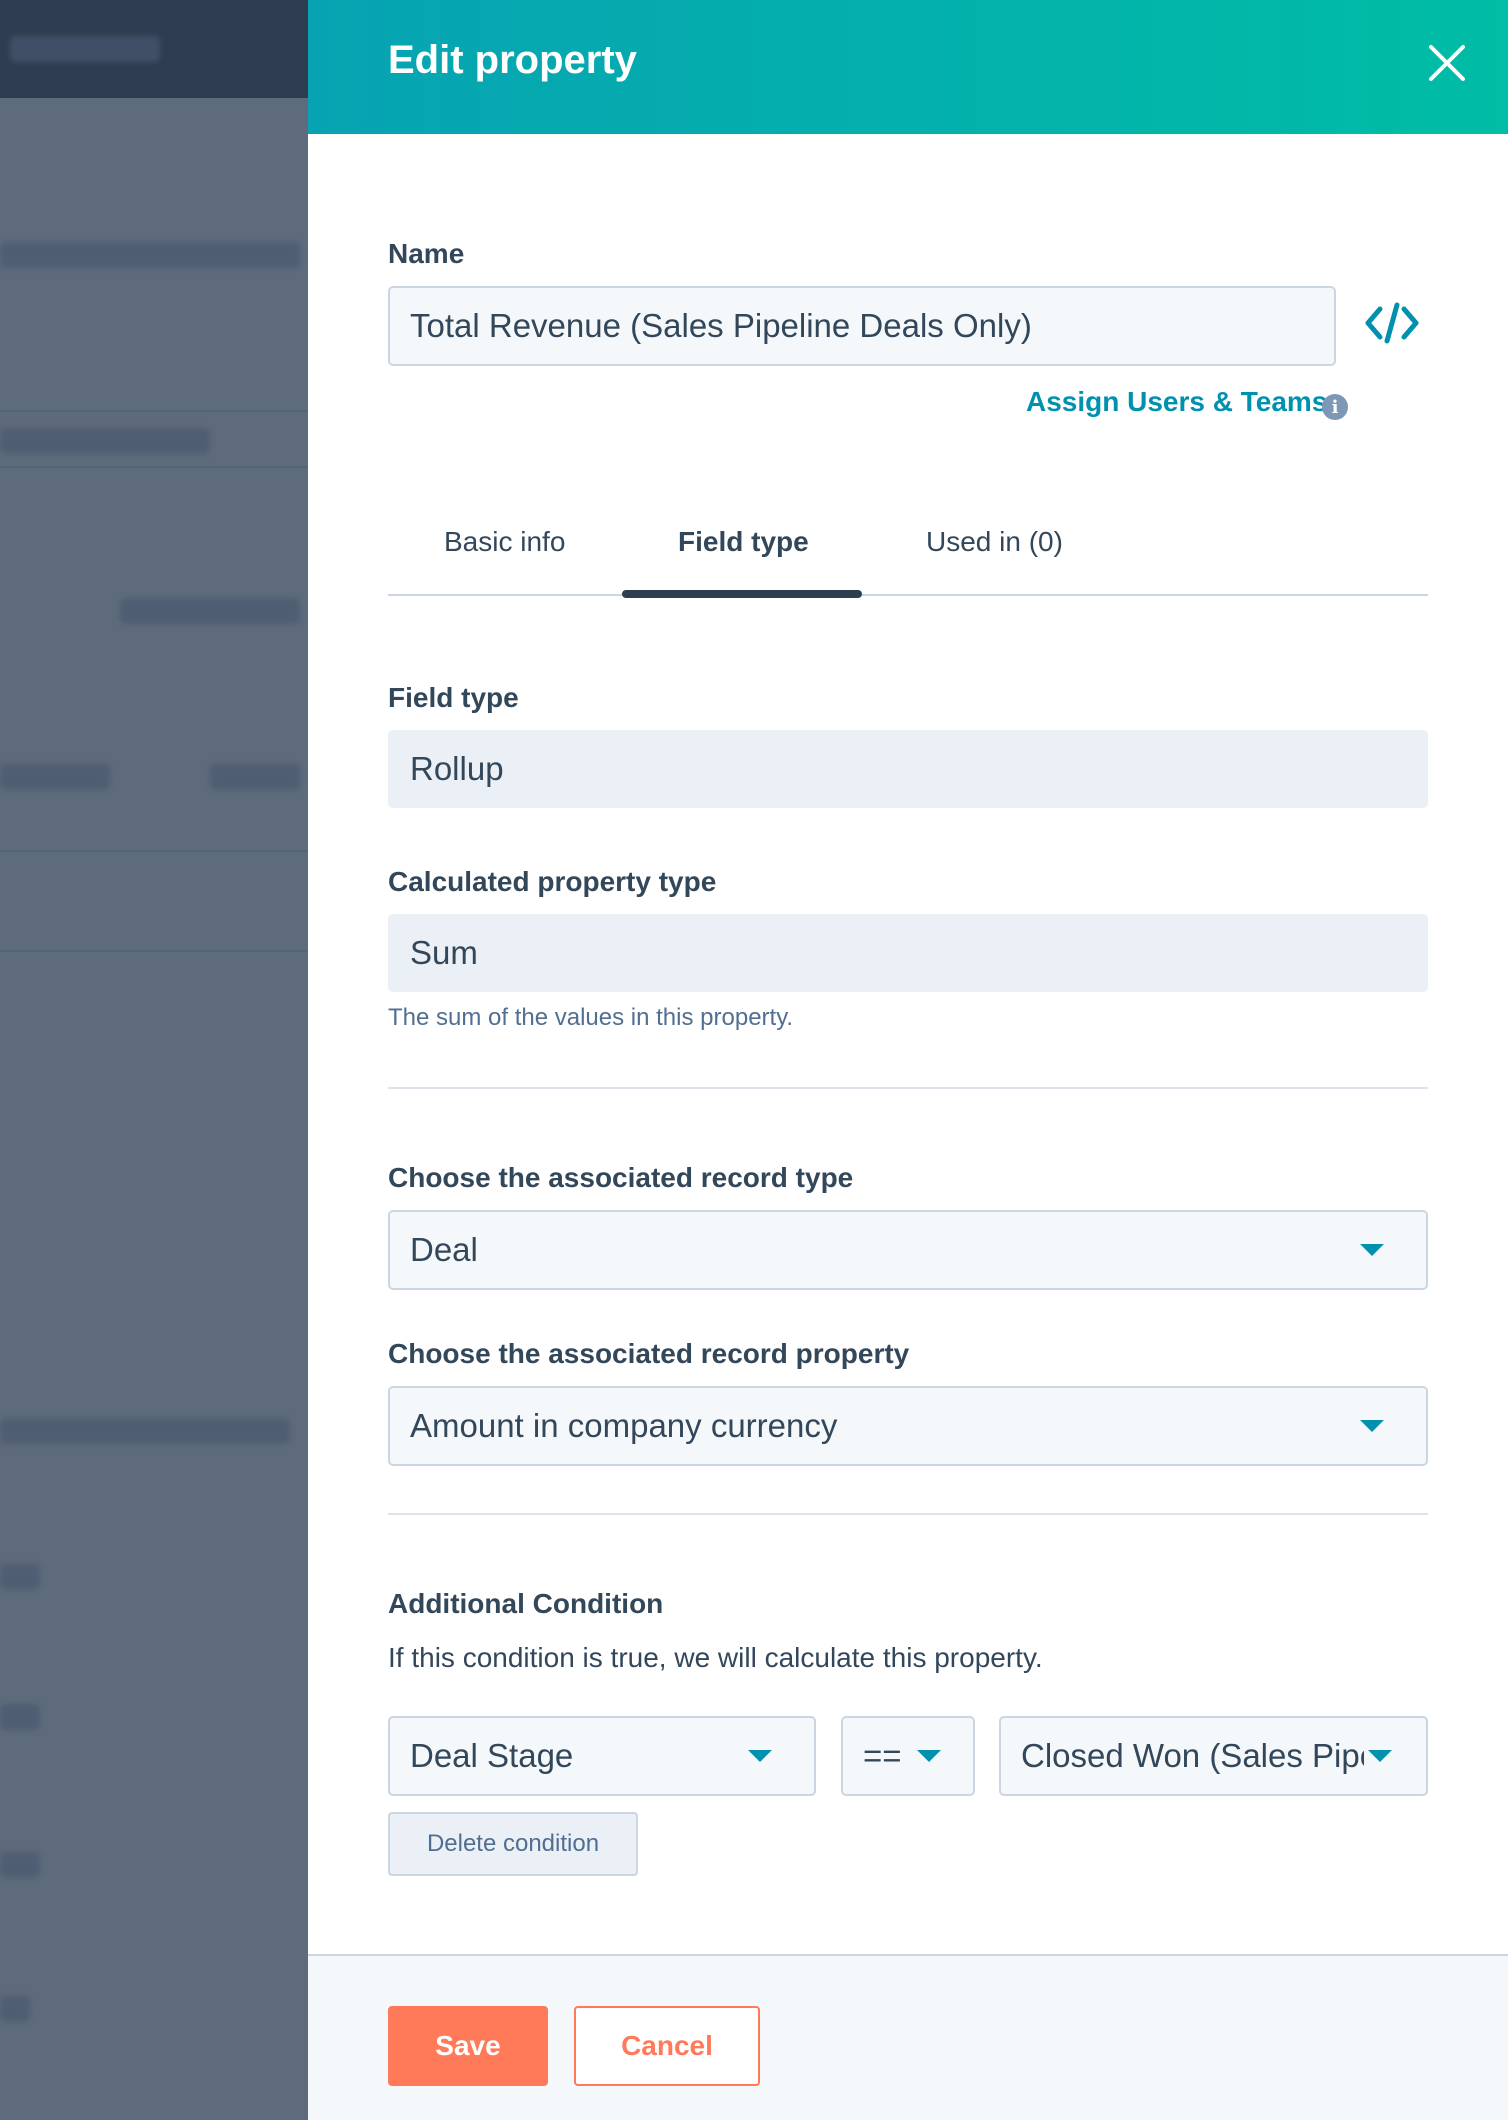 Image resolution: width=1508 pixels, height=2120 pixels. What do you see at coordinates (504, 542) in the screenshot?
I see `tab-basic-info: Basic info` at bounding box center [504, 542].